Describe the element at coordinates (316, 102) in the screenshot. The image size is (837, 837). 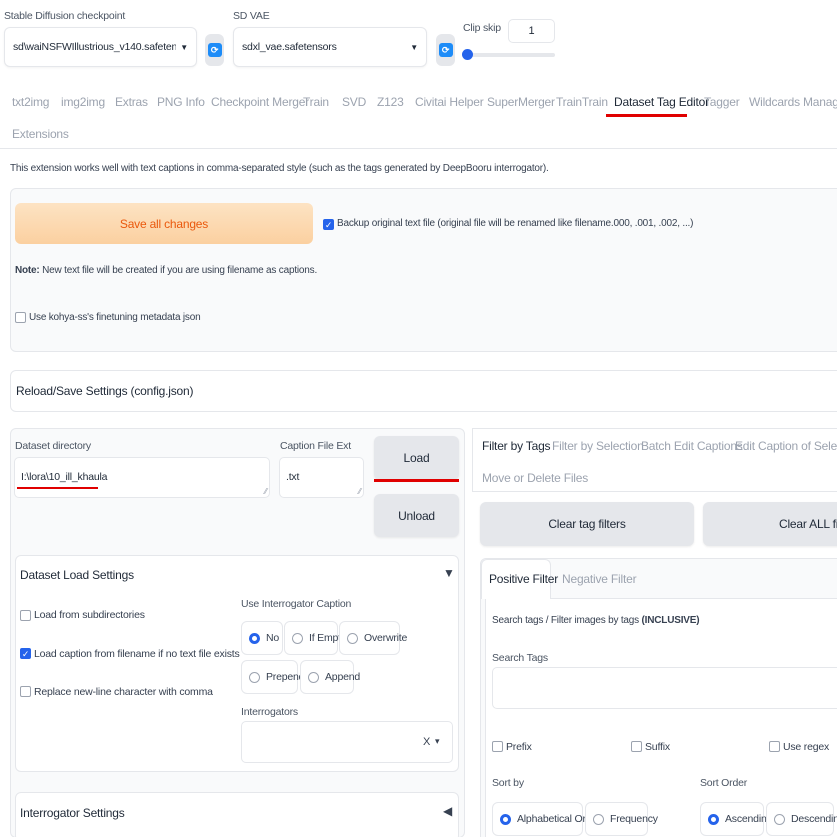
I see `tab-train: Train` at that location.